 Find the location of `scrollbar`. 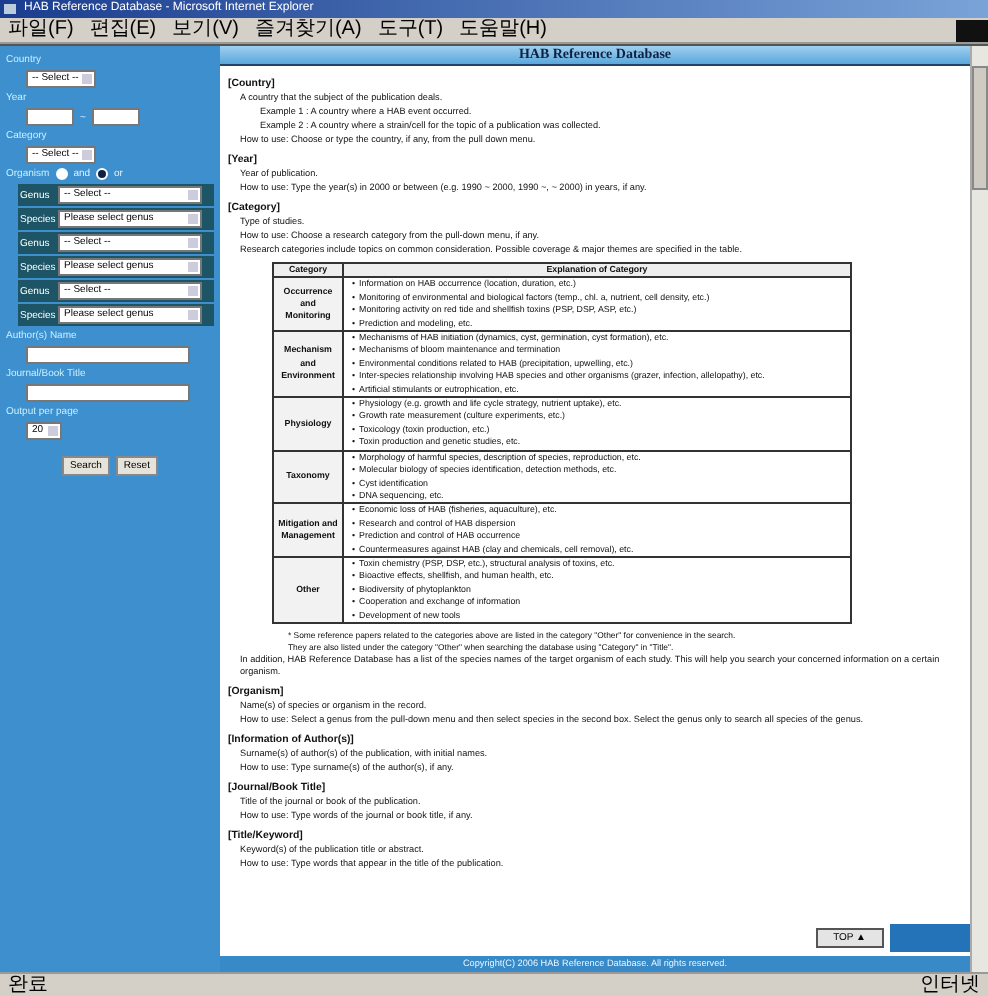

scrollbar is located at coordinates (979, 509).